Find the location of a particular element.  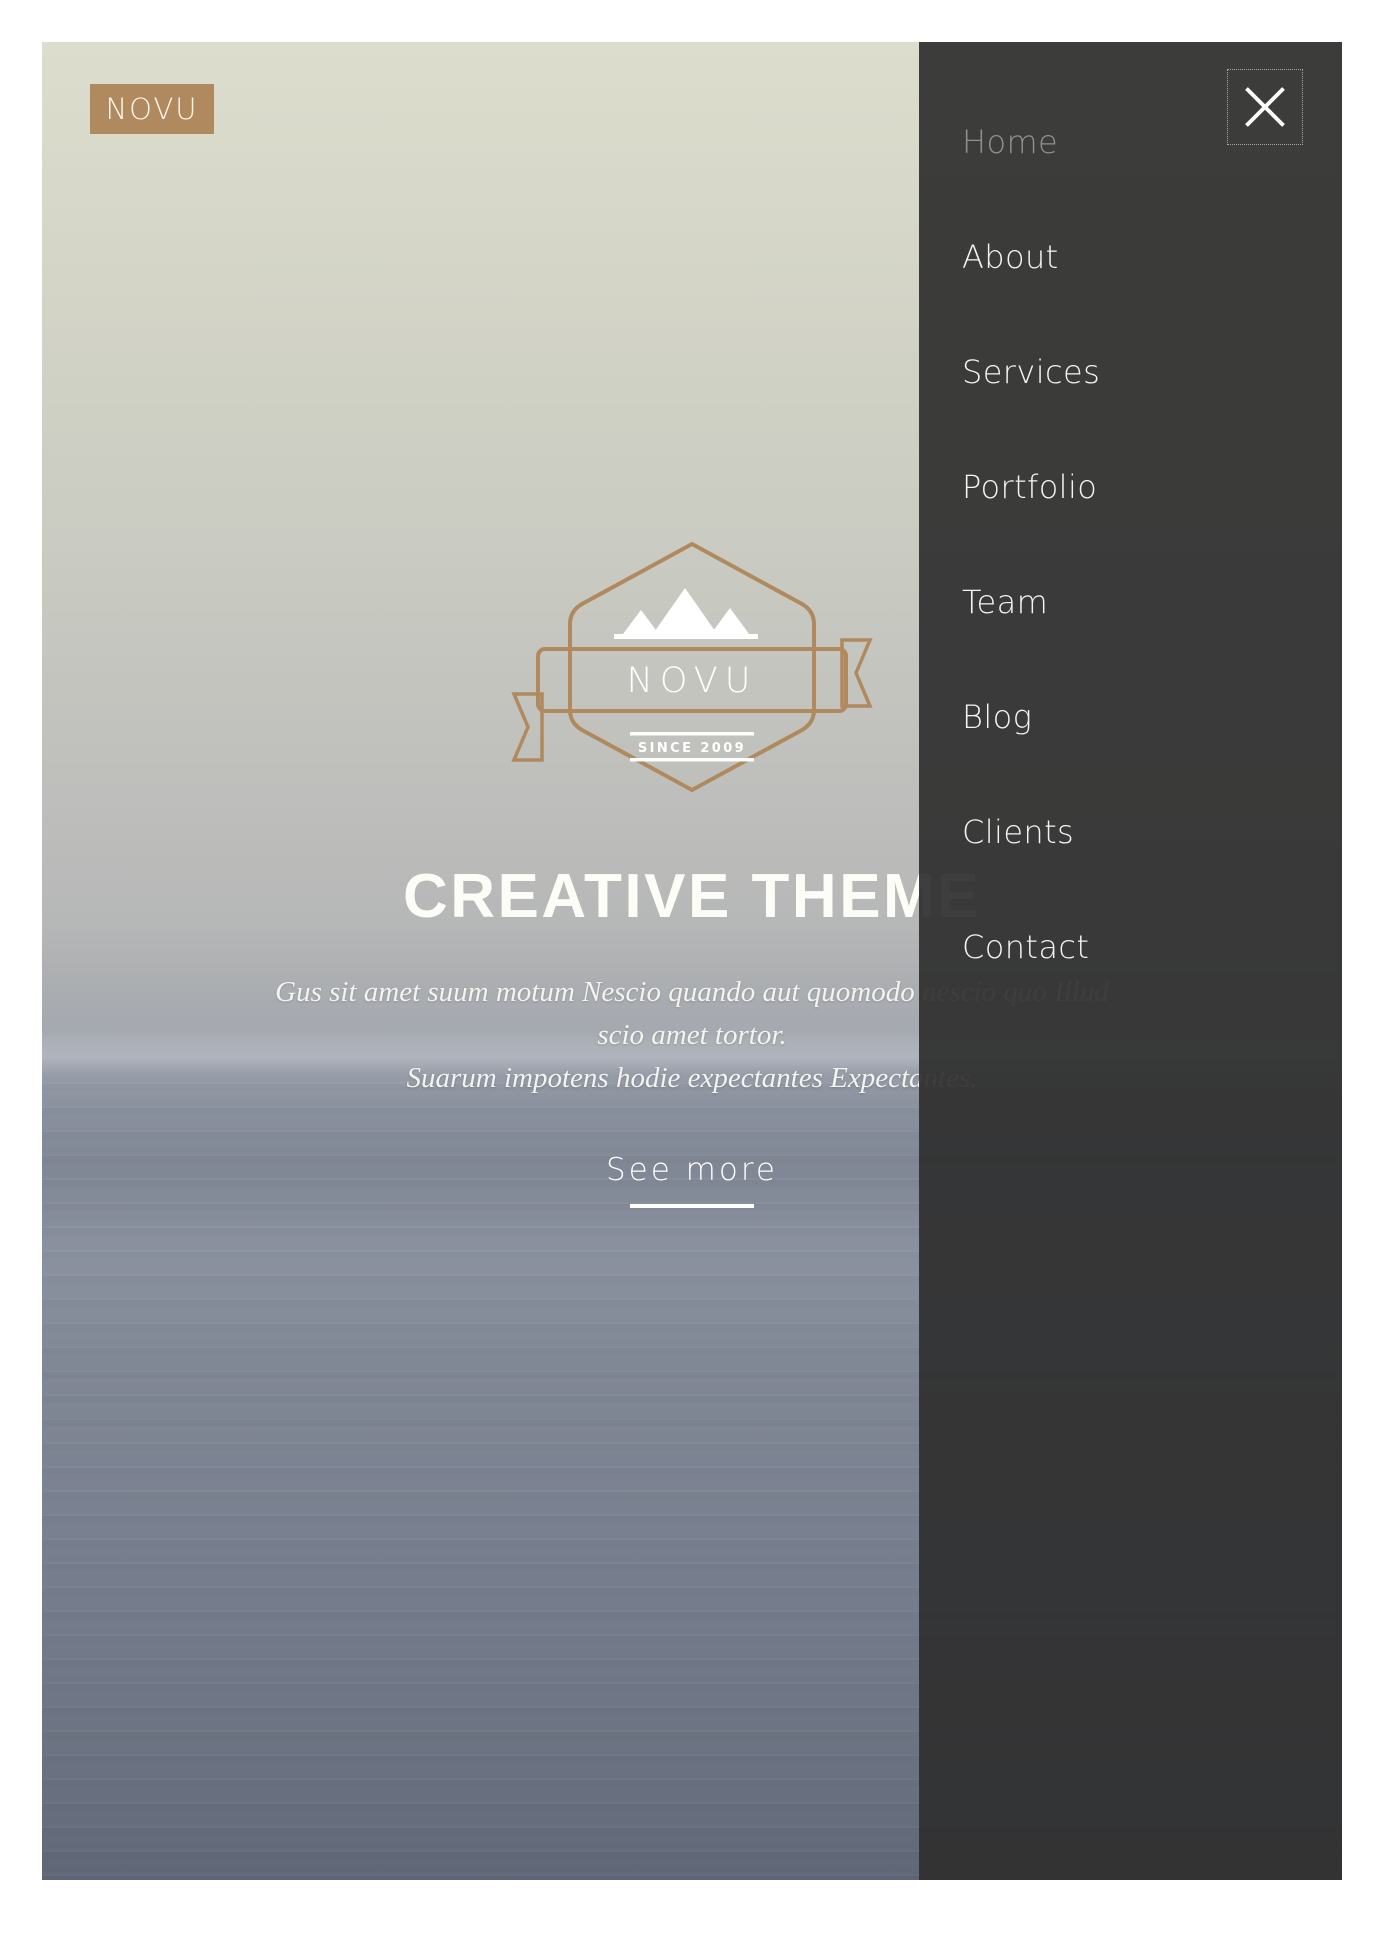

nav-item-label: Services is located at coordinates (1031, 371).